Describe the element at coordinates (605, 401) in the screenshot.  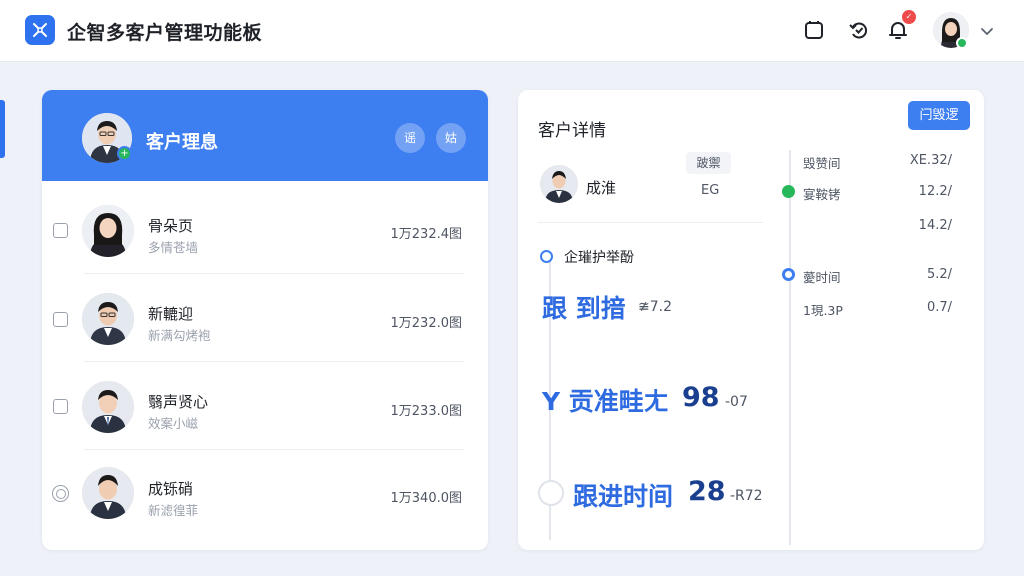
I see `followup-label: Y 贡准畦ㄤ` at that location.